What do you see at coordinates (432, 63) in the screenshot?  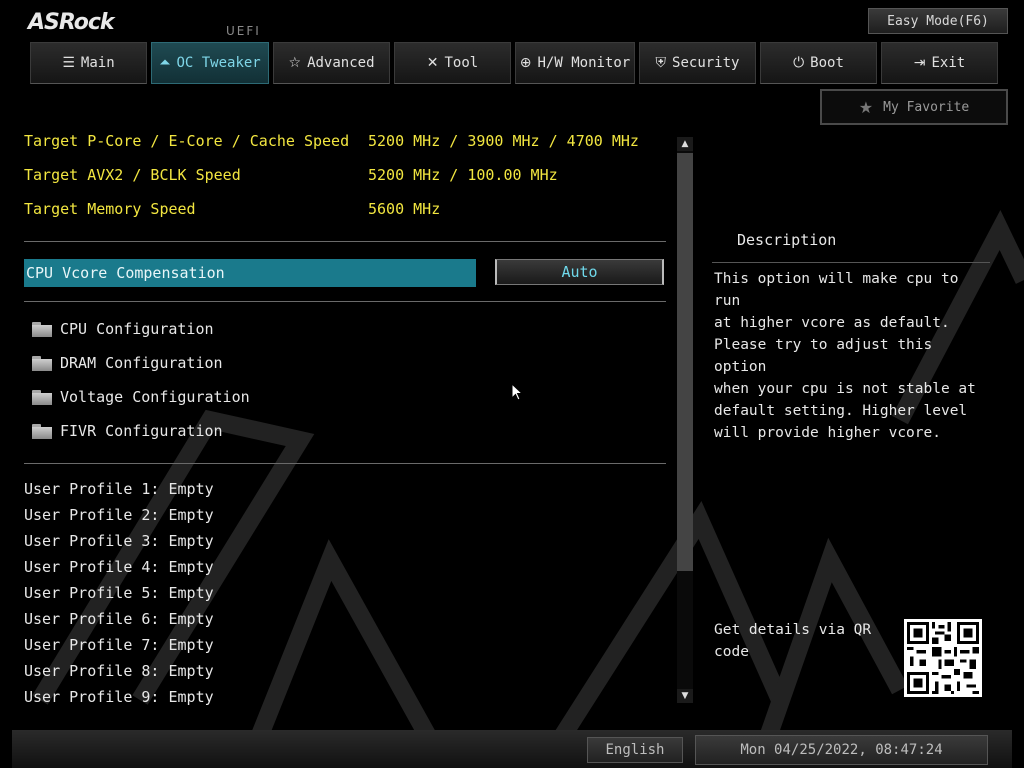 I see `tools-icon: ✕` at bounding box center [432, 63].